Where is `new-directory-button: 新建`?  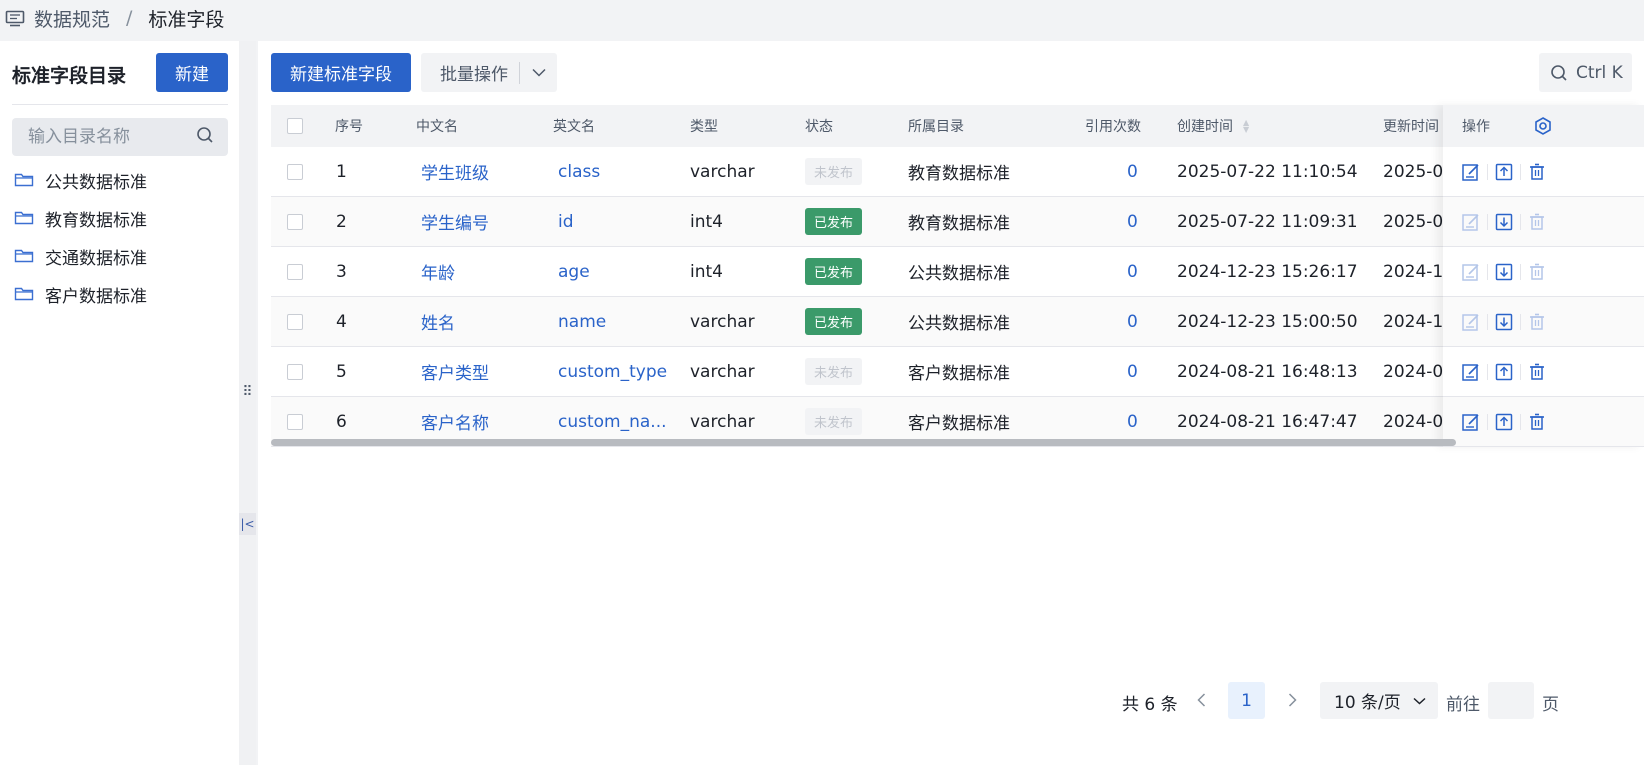 new-directory-button: 新建 is located at coordinates (192, 72).